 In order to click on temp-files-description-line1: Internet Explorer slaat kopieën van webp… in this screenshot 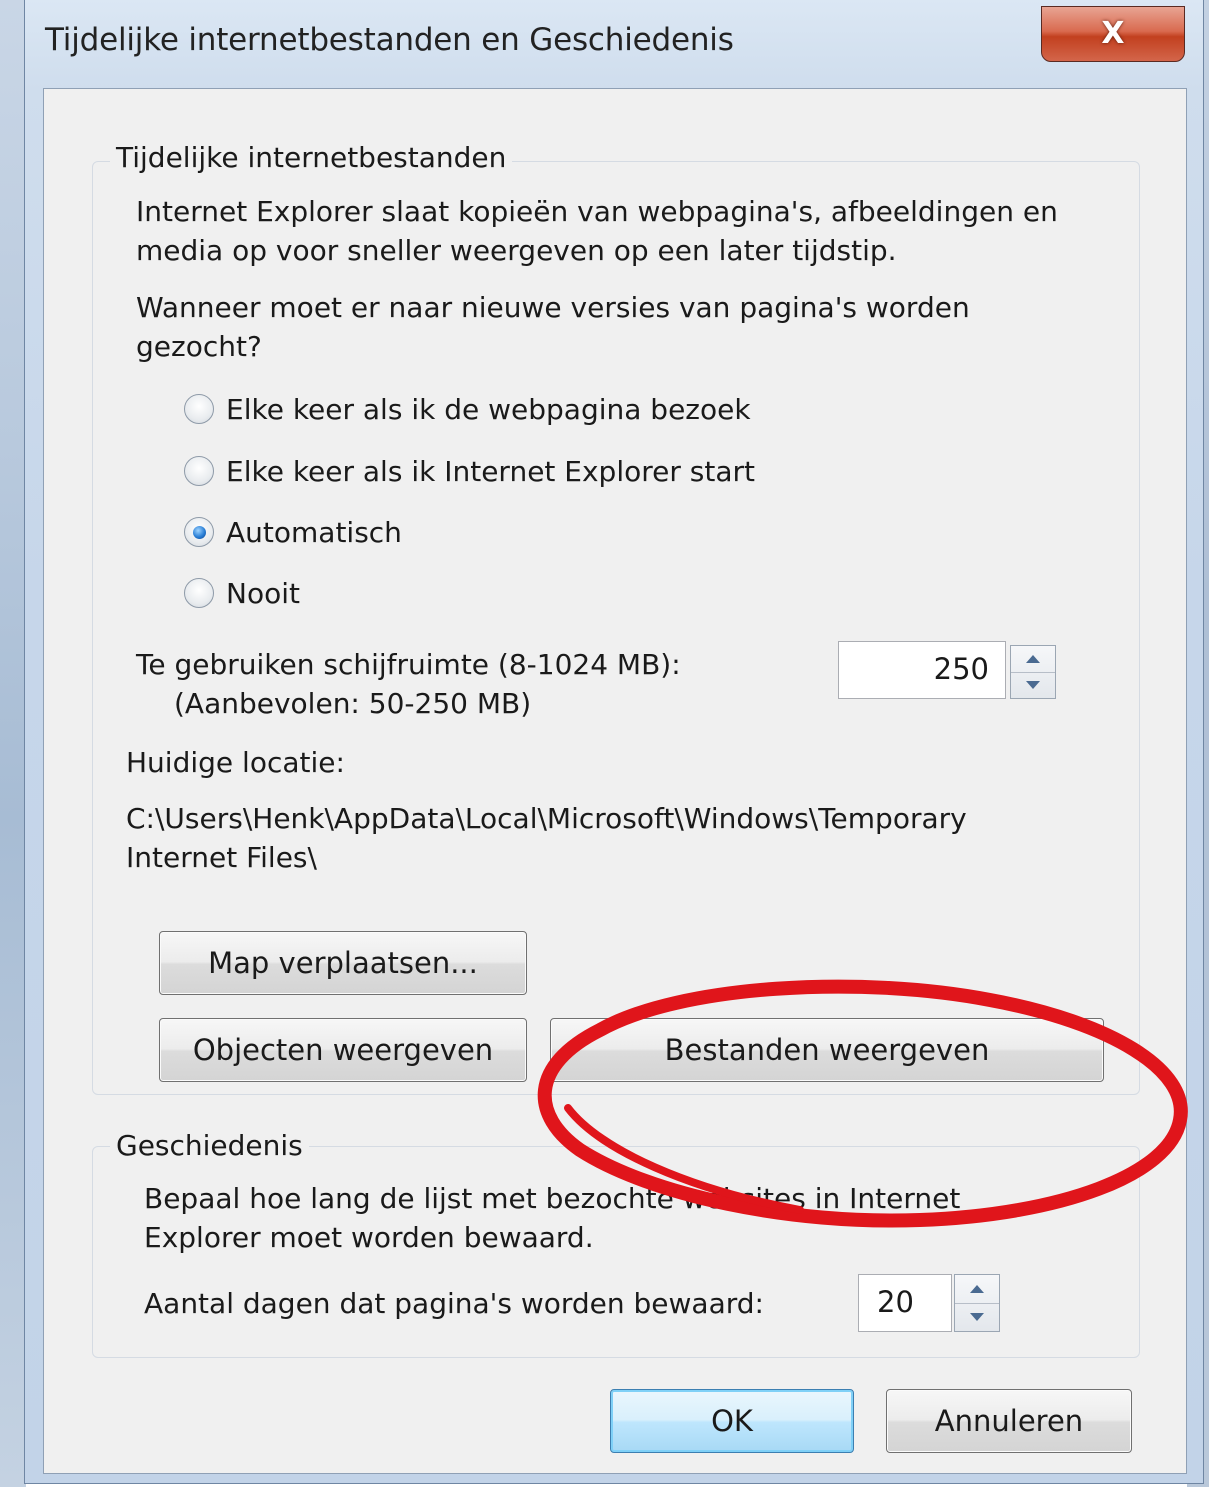, I will do `click(597, 211)`.